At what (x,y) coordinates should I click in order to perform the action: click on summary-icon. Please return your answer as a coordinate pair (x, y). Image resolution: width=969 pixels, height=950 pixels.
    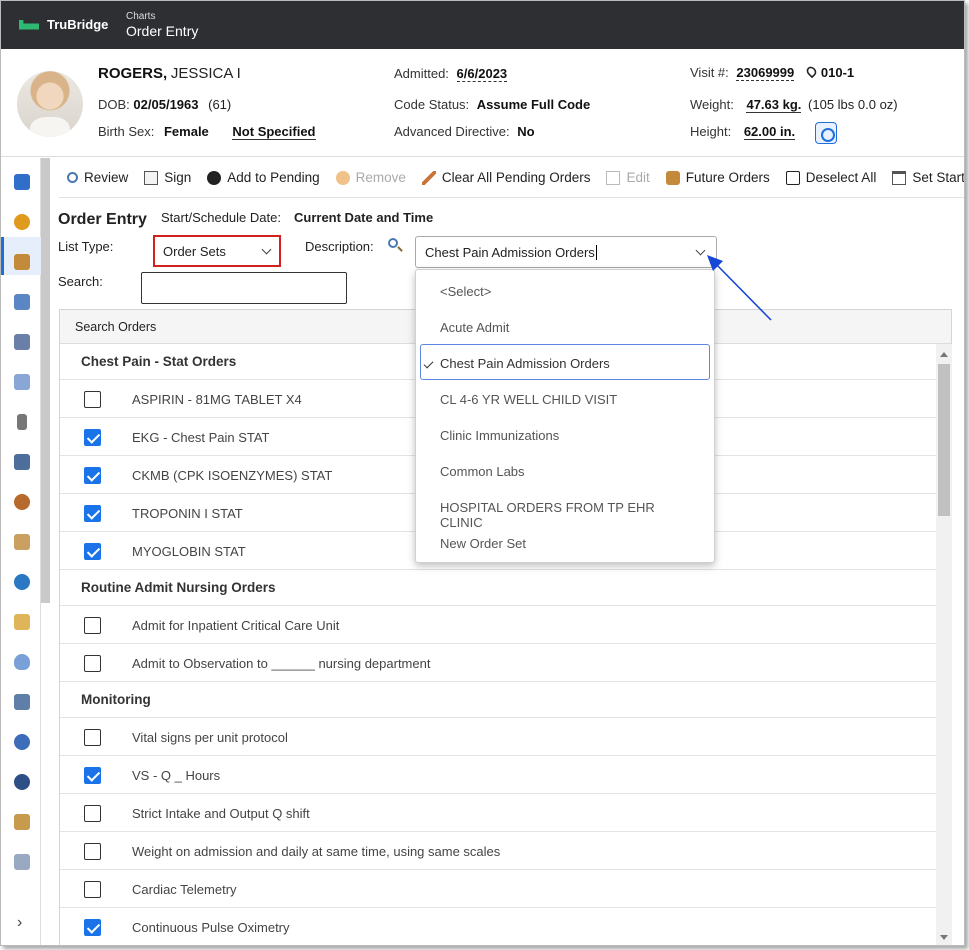
    Looking at the image, I should click on (22, 182).